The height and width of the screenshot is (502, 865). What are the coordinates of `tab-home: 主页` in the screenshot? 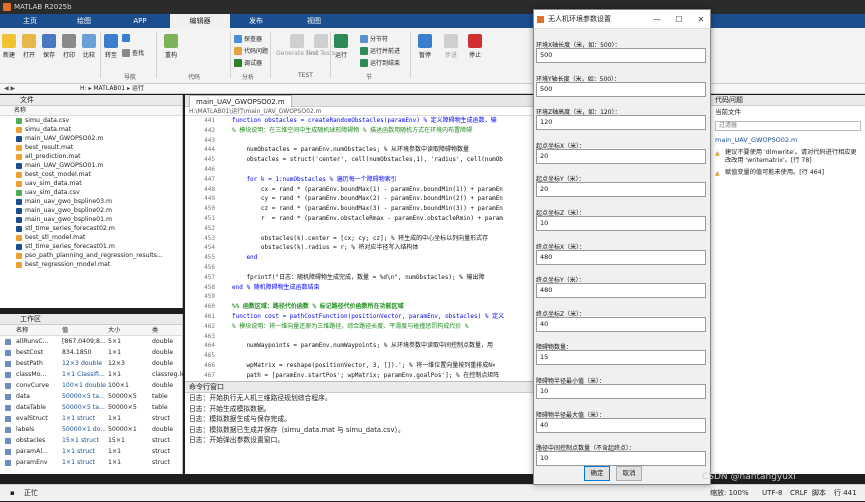 It's located at (30, 21).